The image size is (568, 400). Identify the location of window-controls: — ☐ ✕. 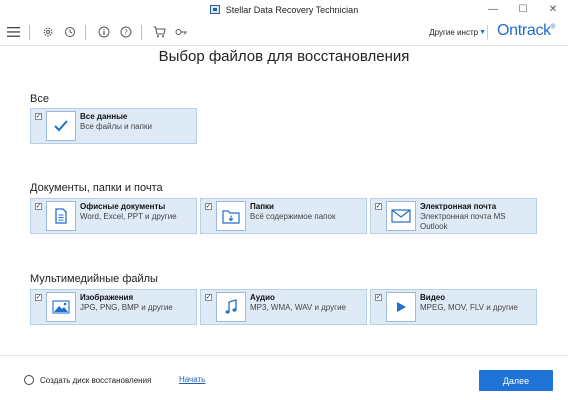
(523, 9).